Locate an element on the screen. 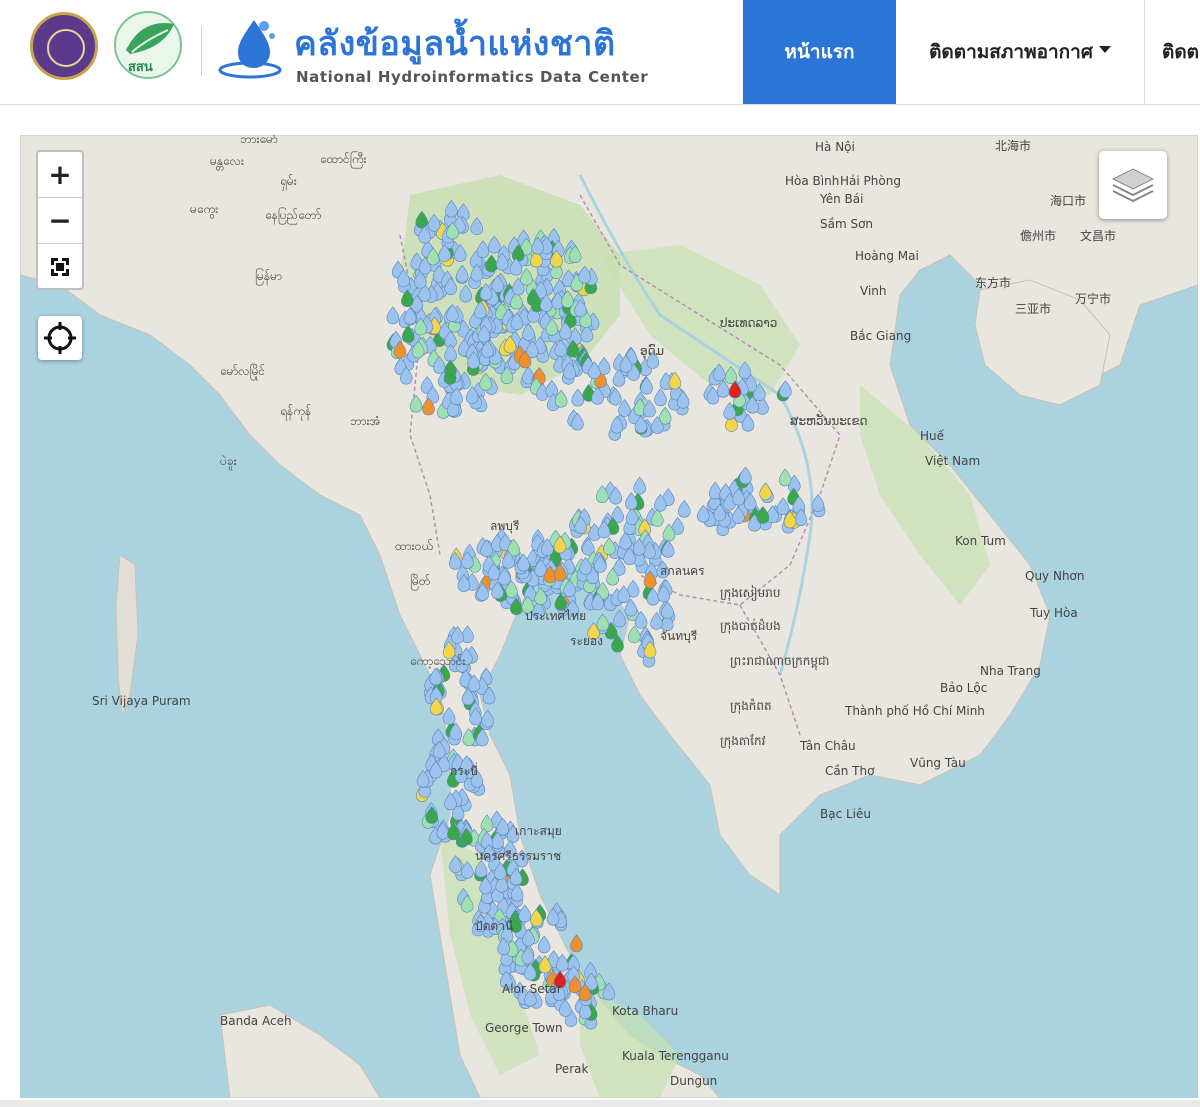 The height and width of the screenshot is (1107, 1200). place-label: Tân Châu is located at coordinates (827, 746).